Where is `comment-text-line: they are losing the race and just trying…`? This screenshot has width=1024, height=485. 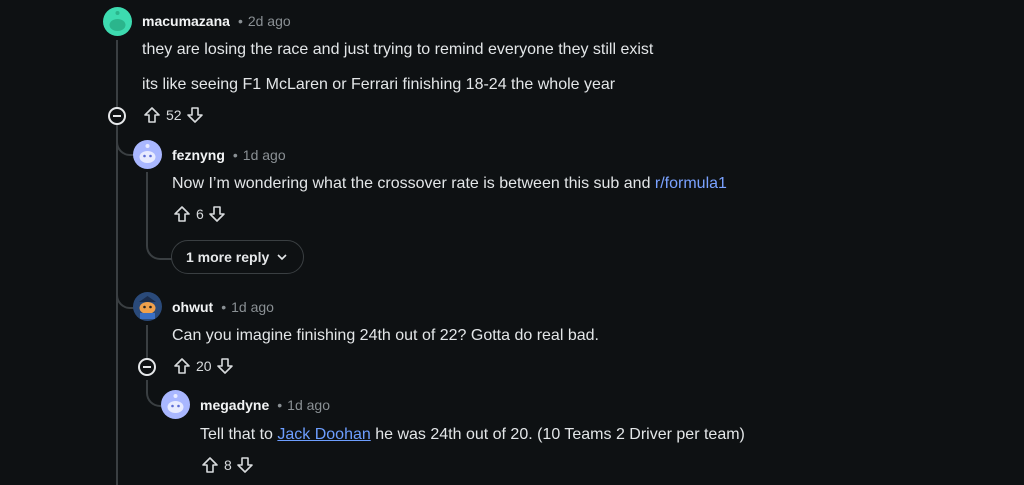
comment-text-line: they are losing the race and just trying… is located at coordinates (398, 49).